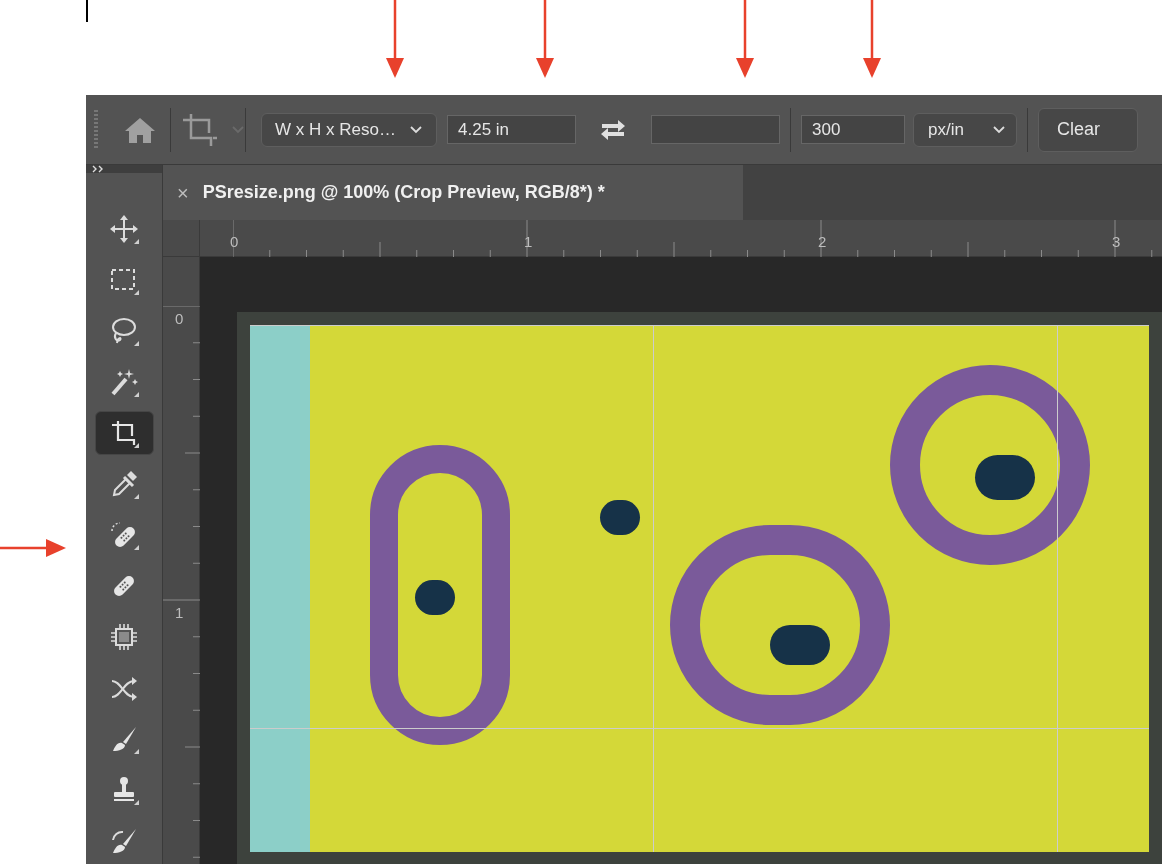 The image size is (1162, 864). Describe the element at coordinates (124, 637) in the screenshot. I see `patch-icon` at that location.